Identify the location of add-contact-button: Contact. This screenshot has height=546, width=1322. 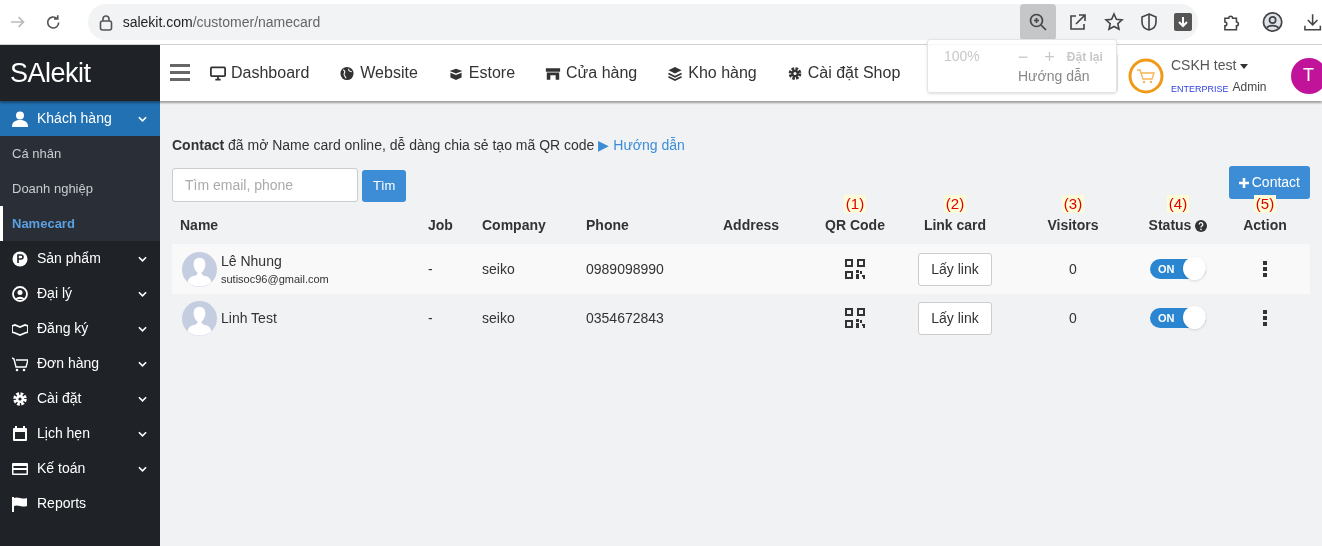
(1269, 182).